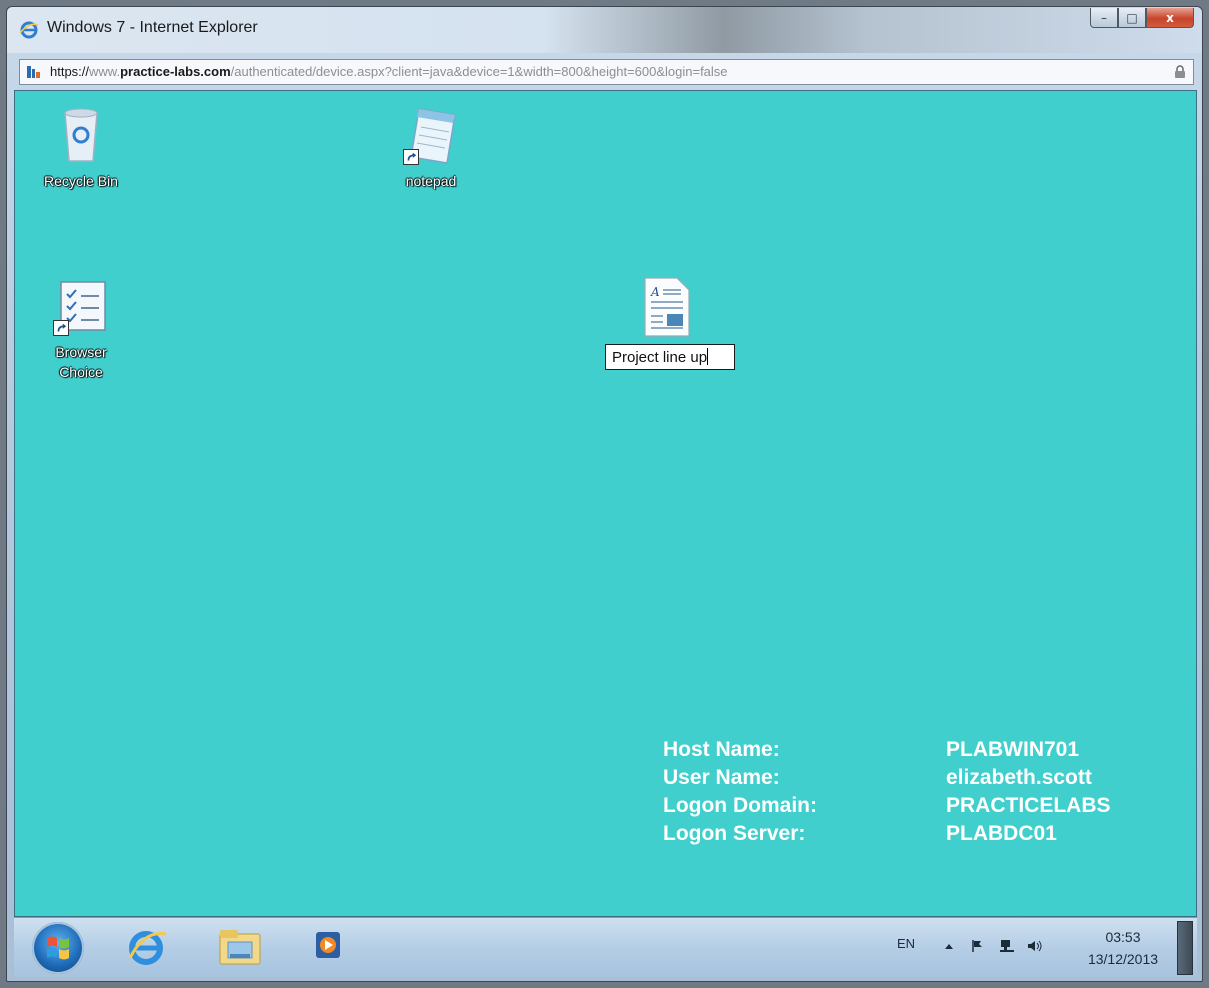 This screenshot has height=988, width=1209. Describe the element at coordinates (1170, 18) in the screenshot. I see `close-button: x` at that location.